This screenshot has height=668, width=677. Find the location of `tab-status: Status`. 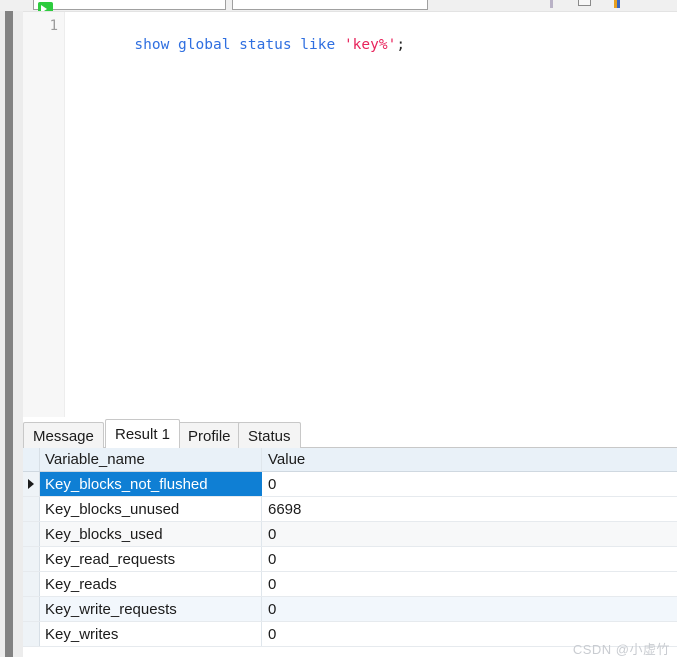

tab-status: Status is located at coordinates (269, 435).